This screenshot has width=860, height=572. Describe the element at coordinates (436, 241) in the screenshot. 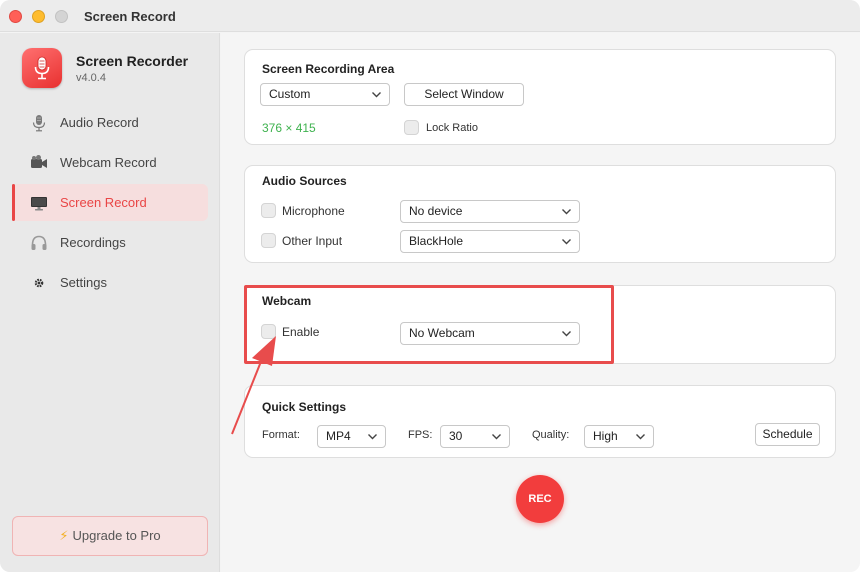

I see `other-input-device-value: BlackHole` at that location.